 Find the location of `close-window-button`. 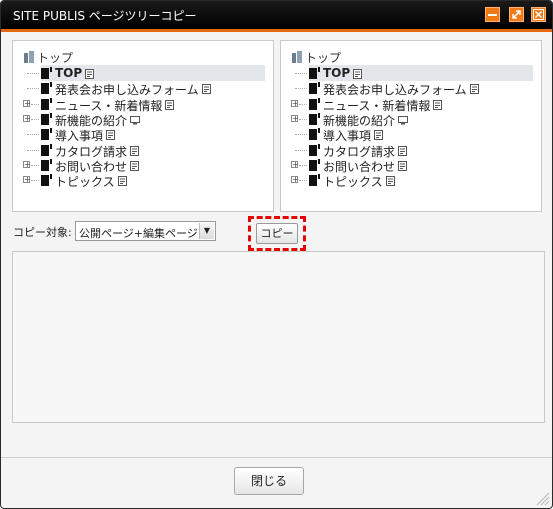

close-window-button is located at coordinates (538, 14).